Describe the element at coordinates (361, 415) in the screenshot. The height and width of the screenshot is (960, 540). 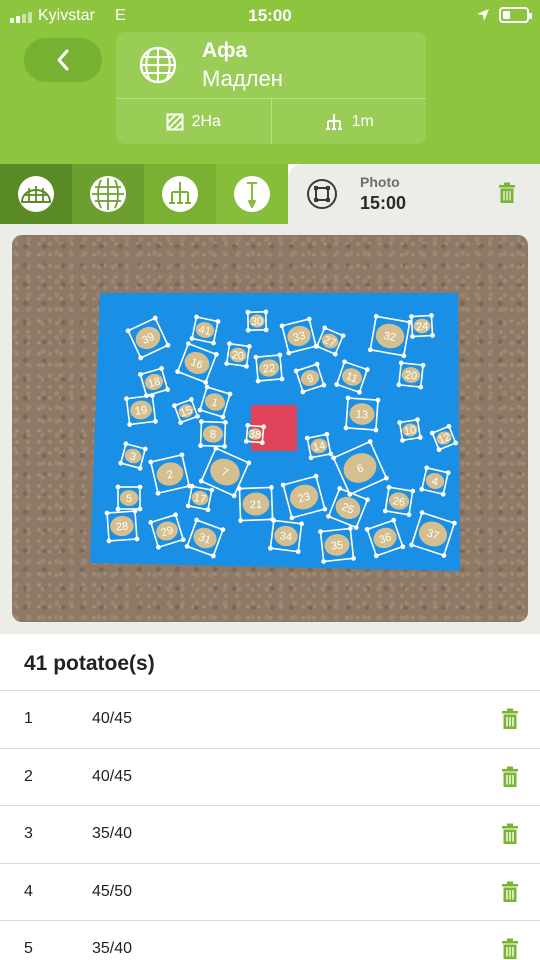
I see `potato-number: 13` at that location.